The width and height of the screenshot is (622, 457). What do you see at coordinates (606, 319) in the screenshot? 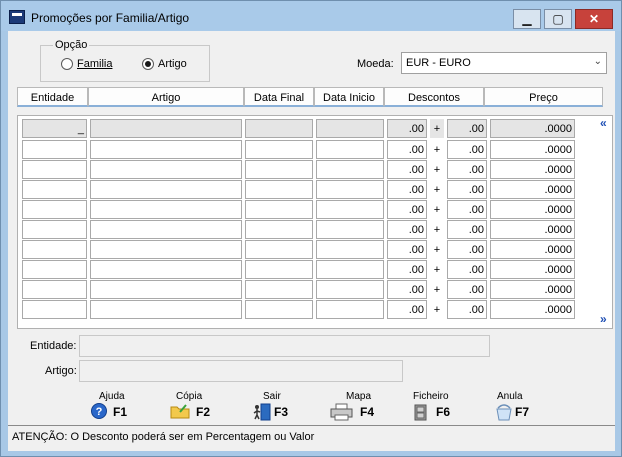
I see `scroll-down-icon: »` at bounding box center [606, 319].